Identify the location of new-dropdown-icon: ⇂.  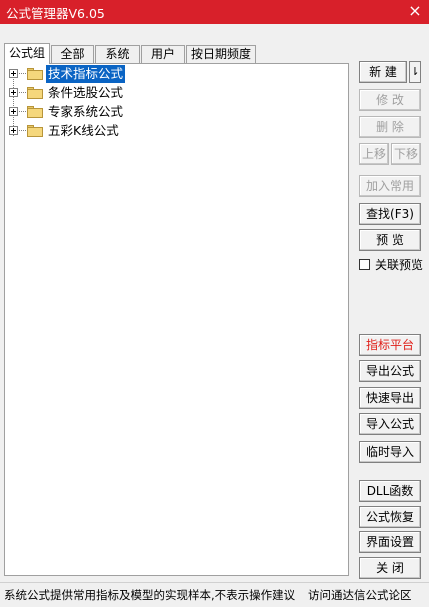
(415, 72).